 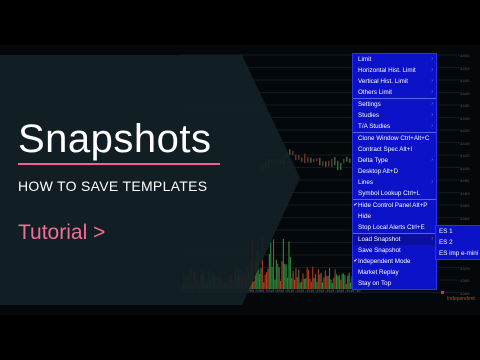 I want to click on menu-item-11: Lines ›, so click(x=394, y=182).